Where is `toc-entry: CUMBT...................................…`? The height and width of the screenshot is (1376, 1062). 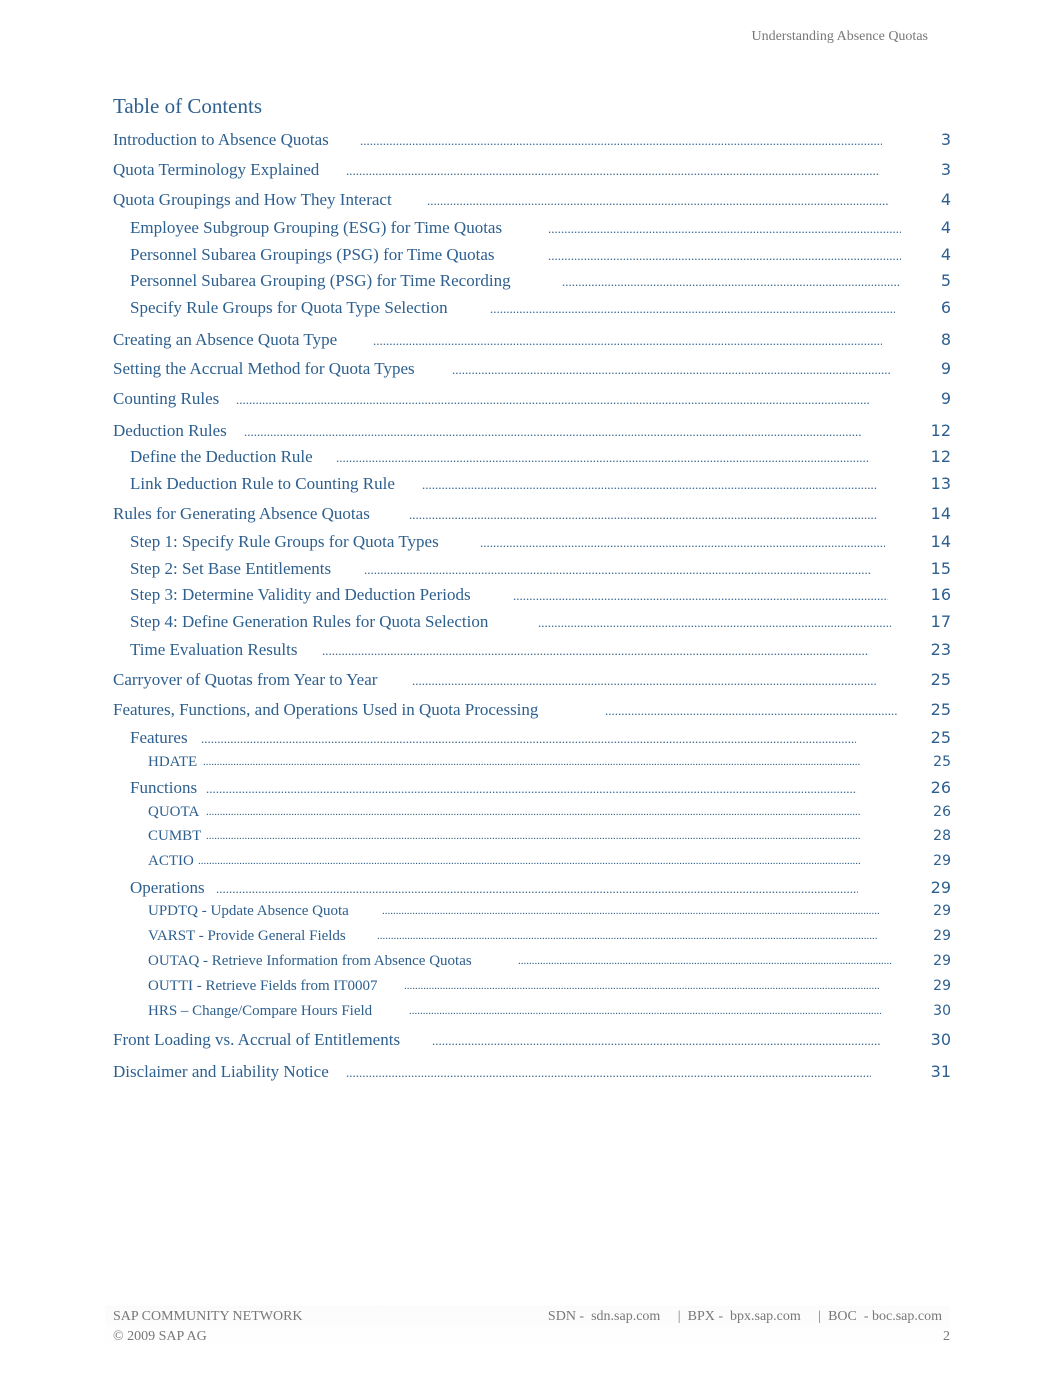
toc-entry: CUMBT...................................… is located at coordinates (531, 839).